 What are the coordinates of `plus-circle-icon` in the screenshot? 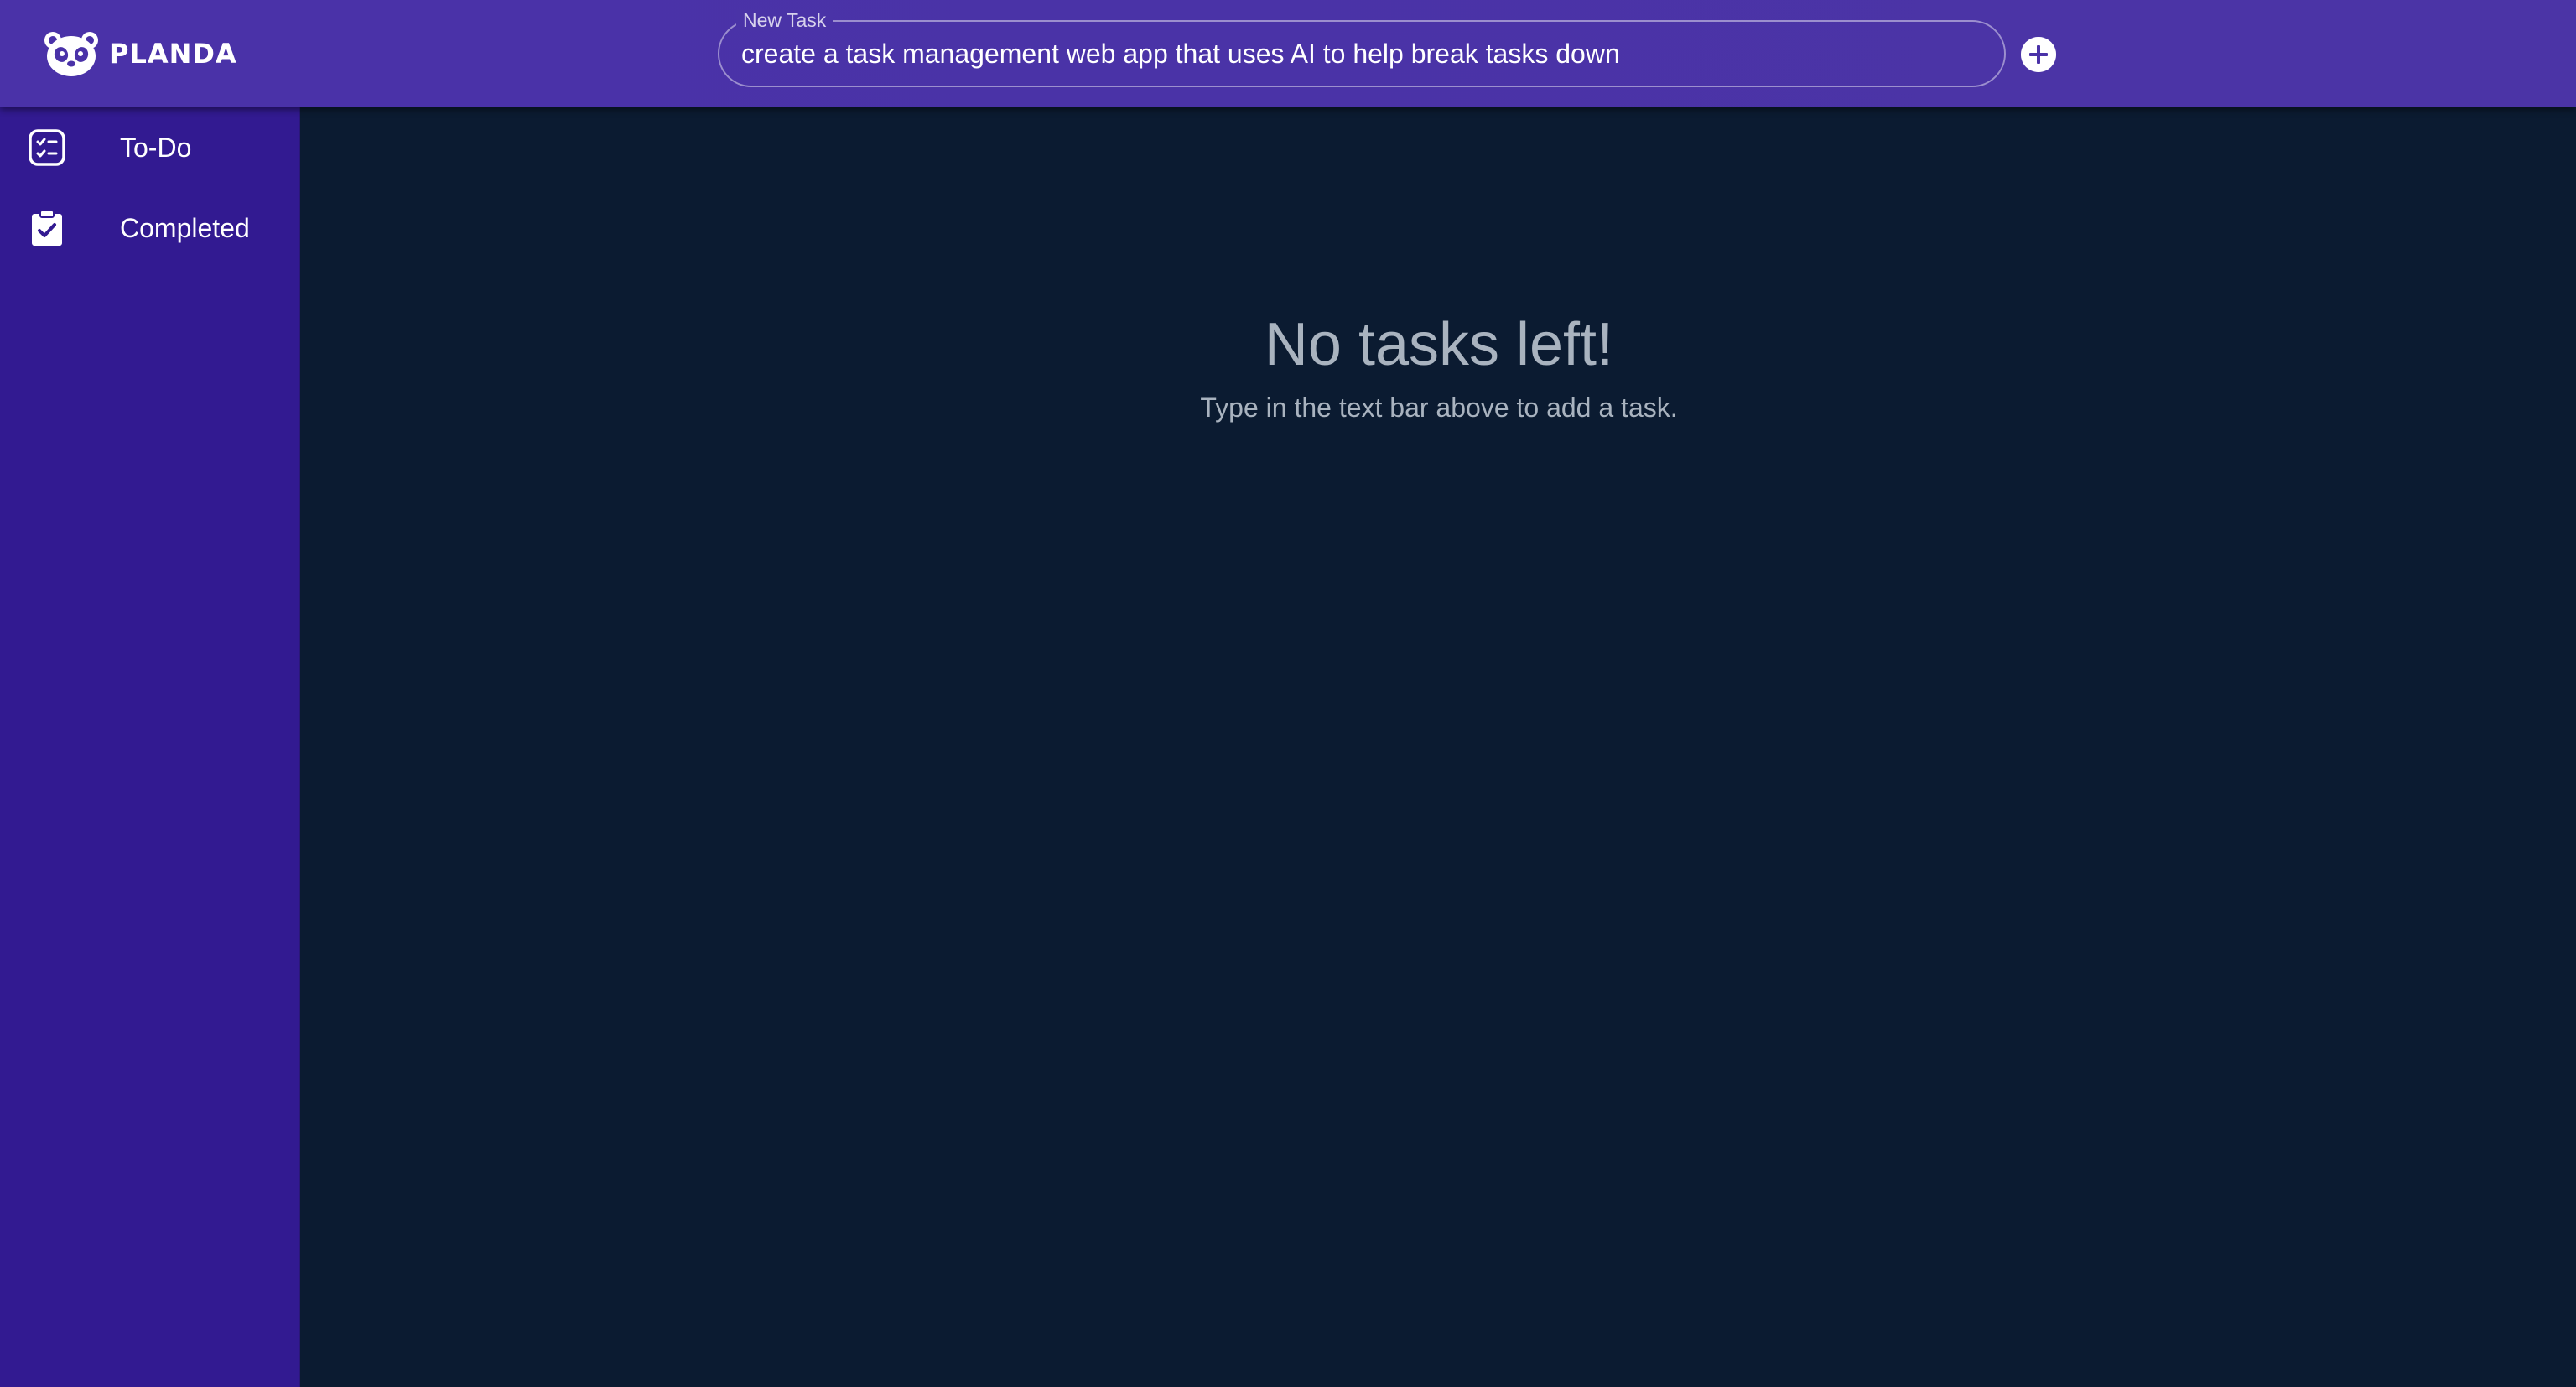 It's located at (2038, 54).